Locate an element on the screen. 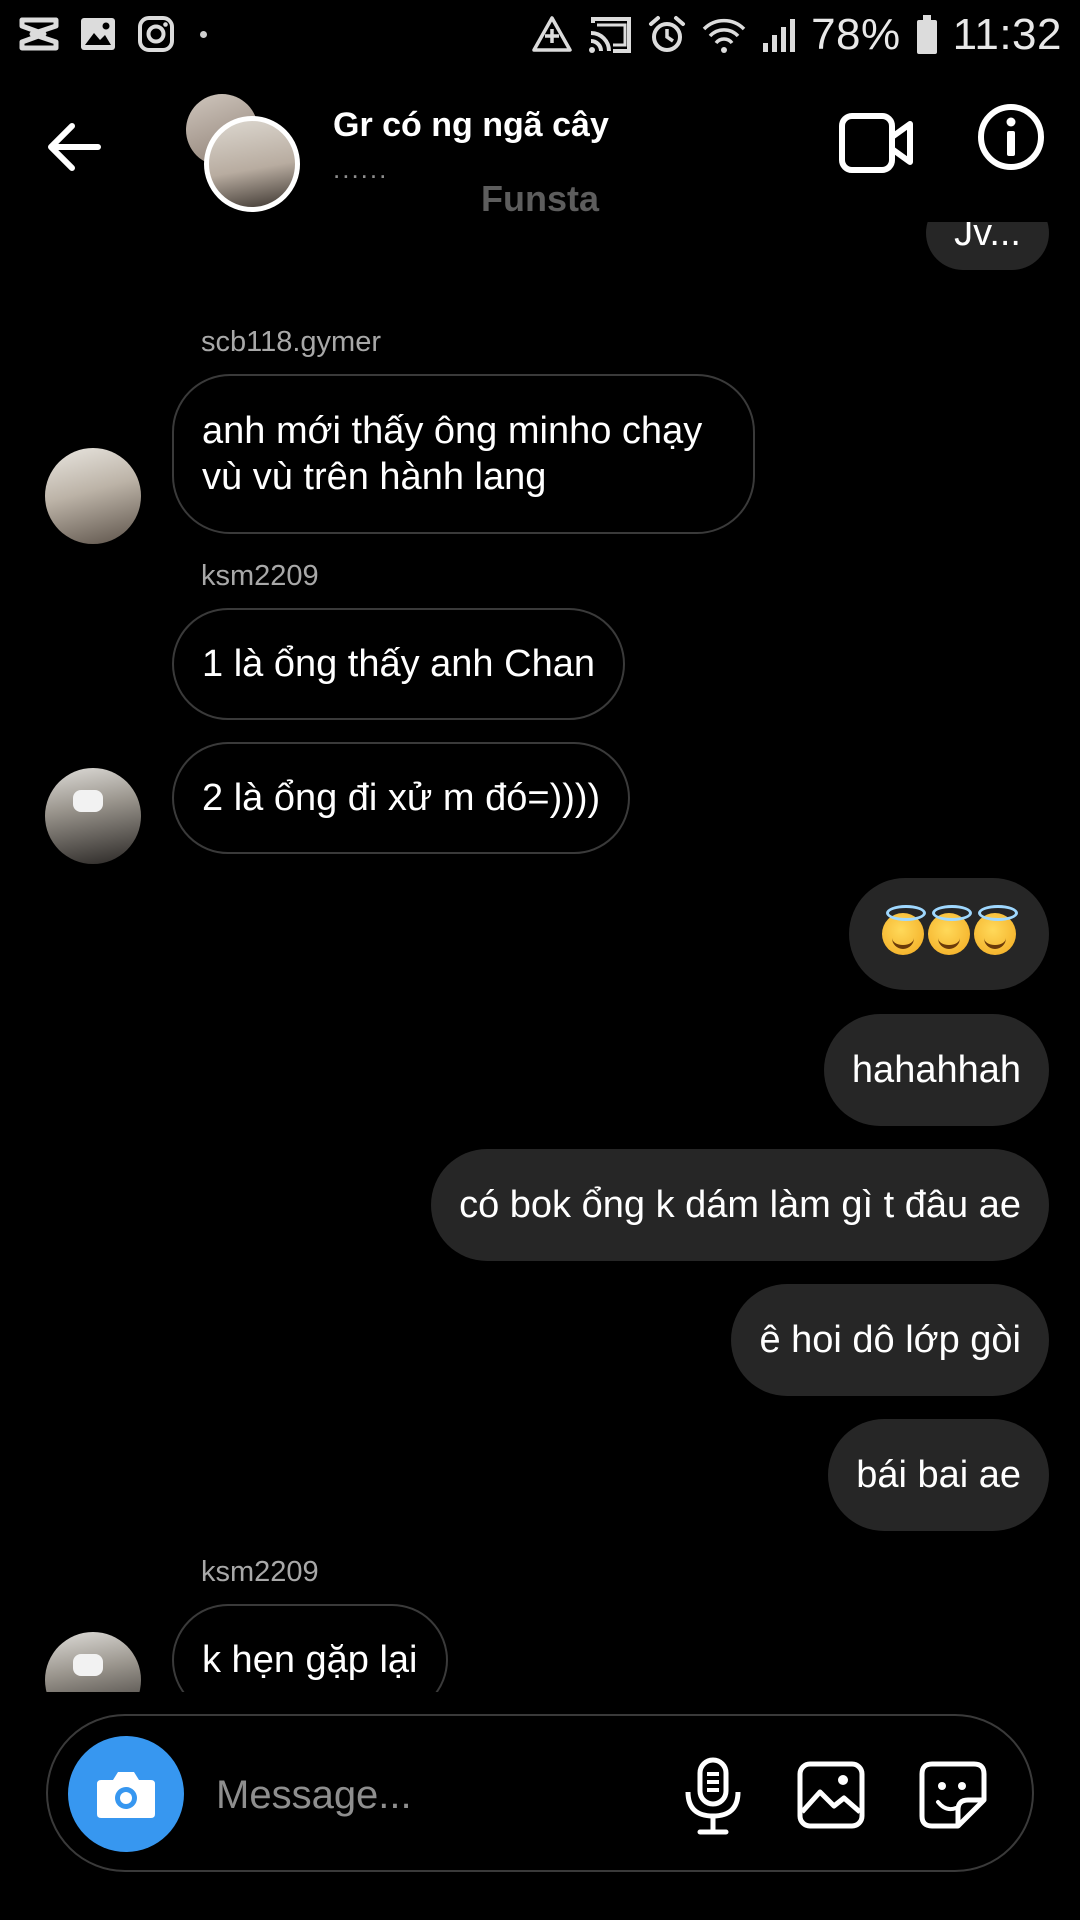 Image resolution: width=1080 pixels, height=1920 pixels. camera-icon is located at coordinates (126, 1795).